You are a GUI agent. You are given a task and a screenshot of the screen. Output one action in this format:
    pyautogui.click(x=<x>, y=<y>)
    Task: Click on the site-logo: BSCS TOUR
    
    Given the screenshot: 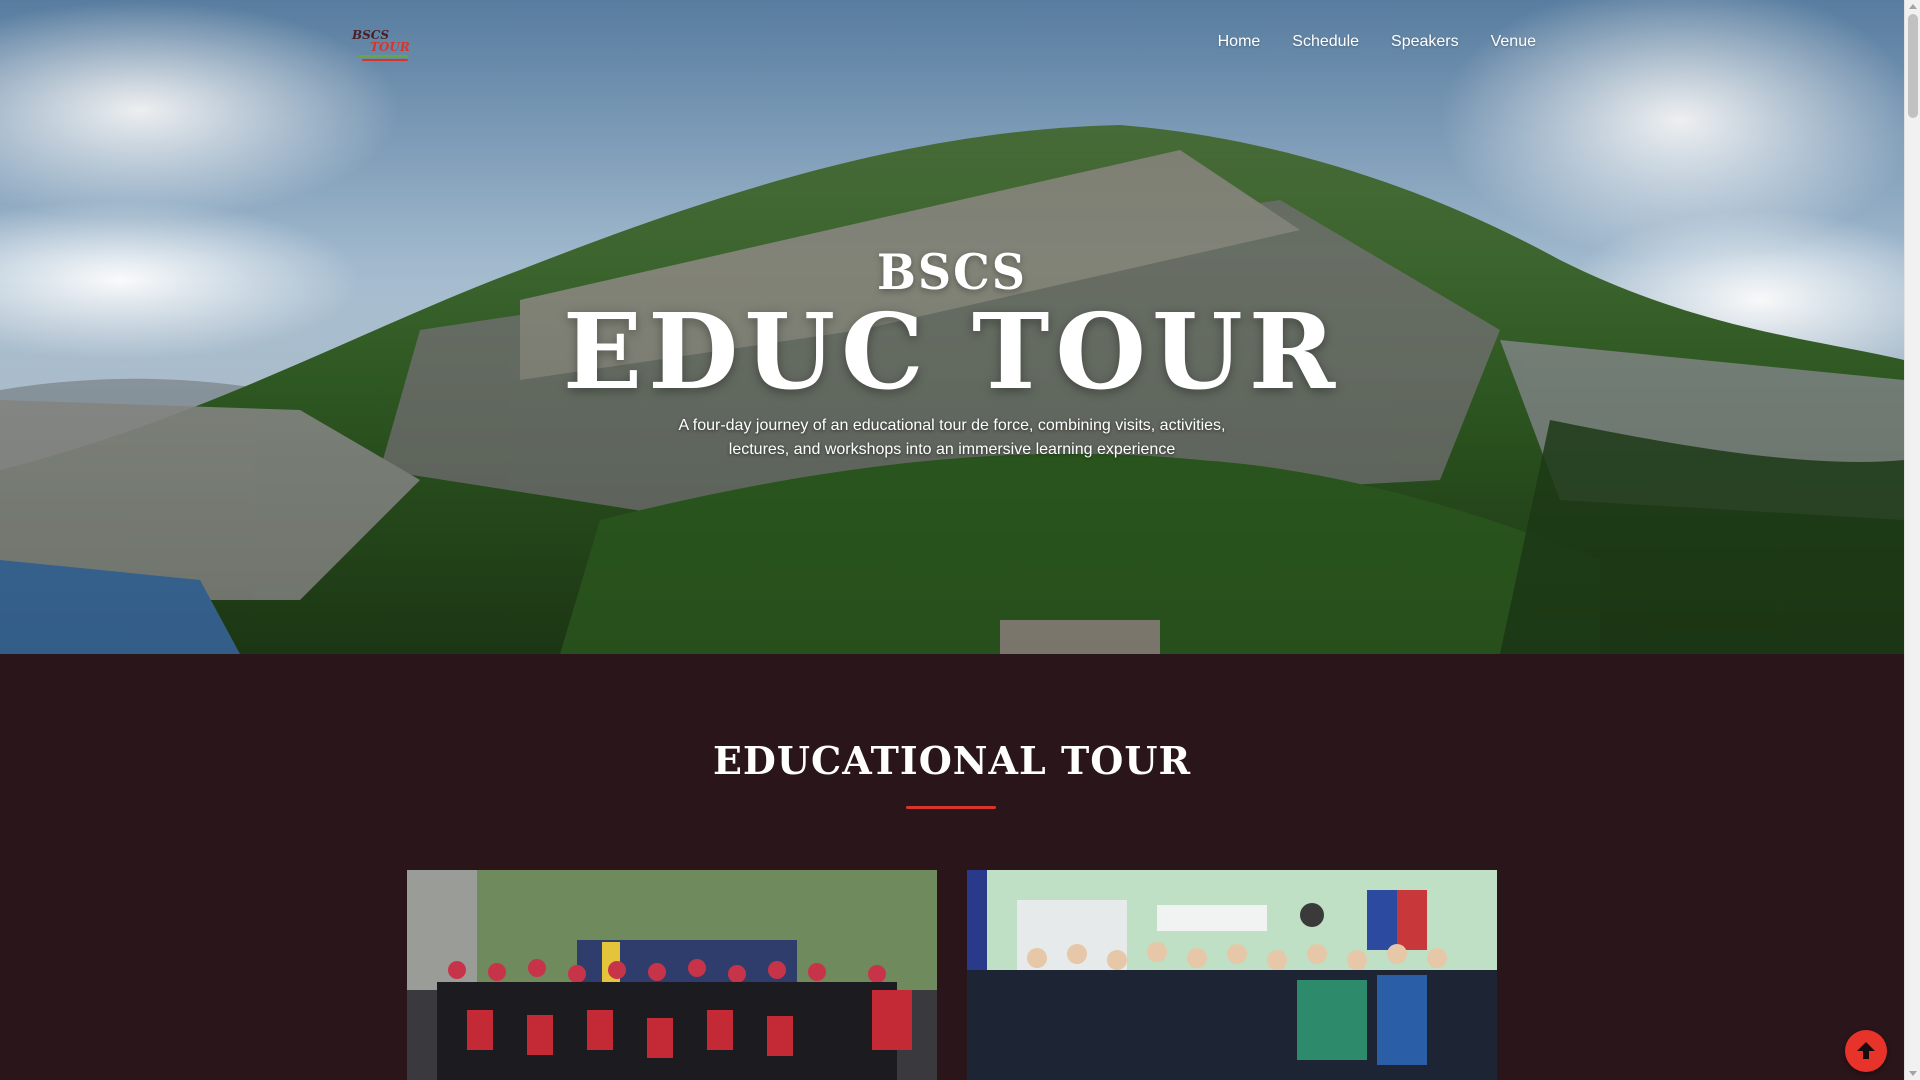 What is the action you would take?
    pyautogui.click(x=383, y=46)
    